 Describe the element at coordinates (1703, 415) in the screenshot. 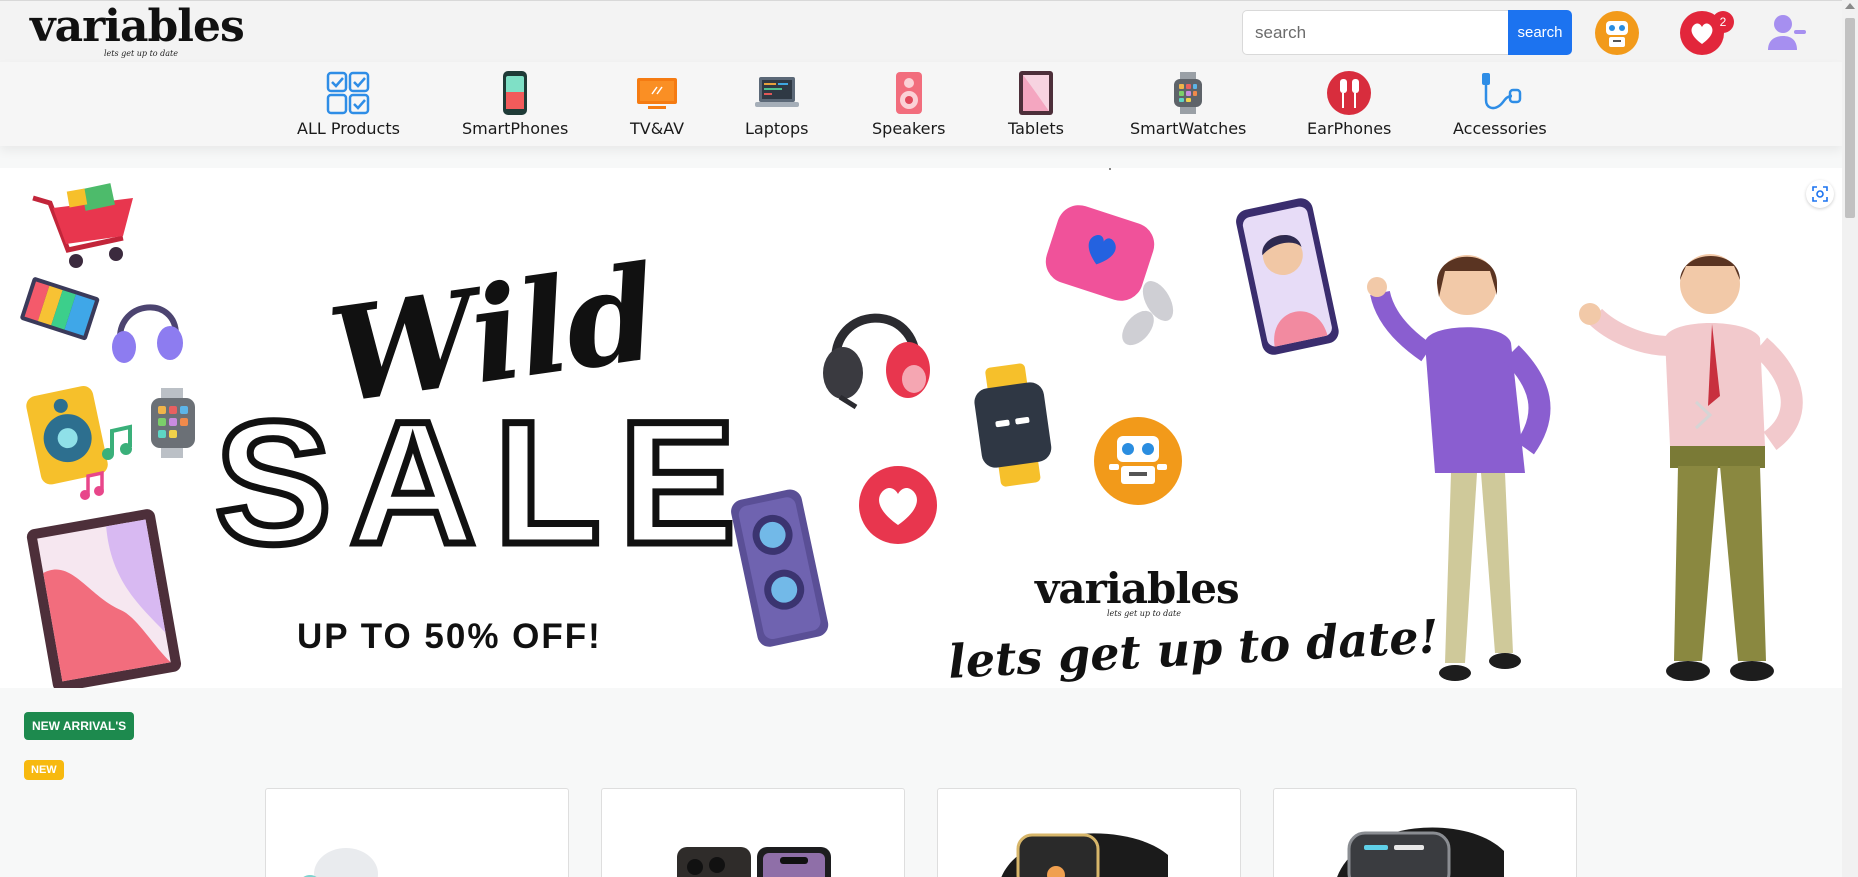

I see `carousel-next-chevron-icon` at that location.